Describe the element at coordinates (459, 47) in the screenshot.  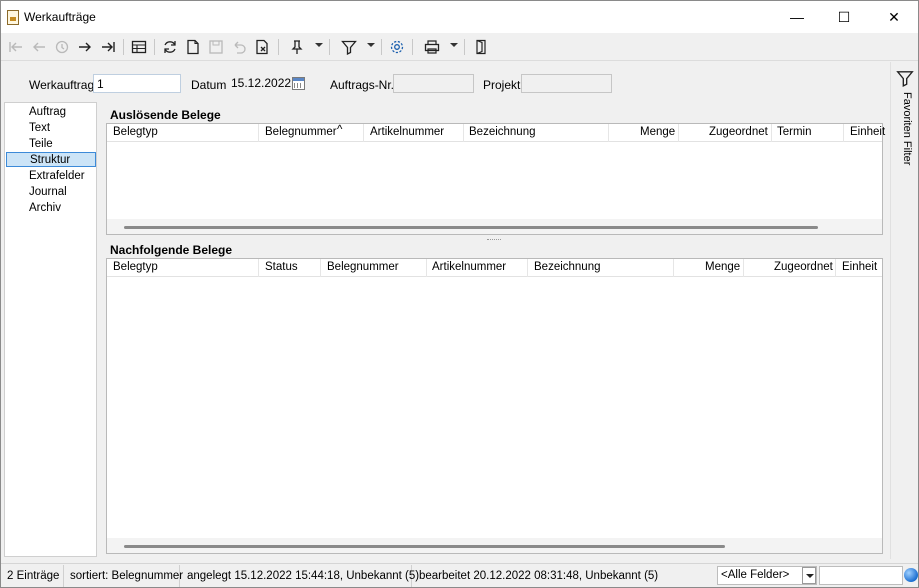
I see `toolbar` at that location.